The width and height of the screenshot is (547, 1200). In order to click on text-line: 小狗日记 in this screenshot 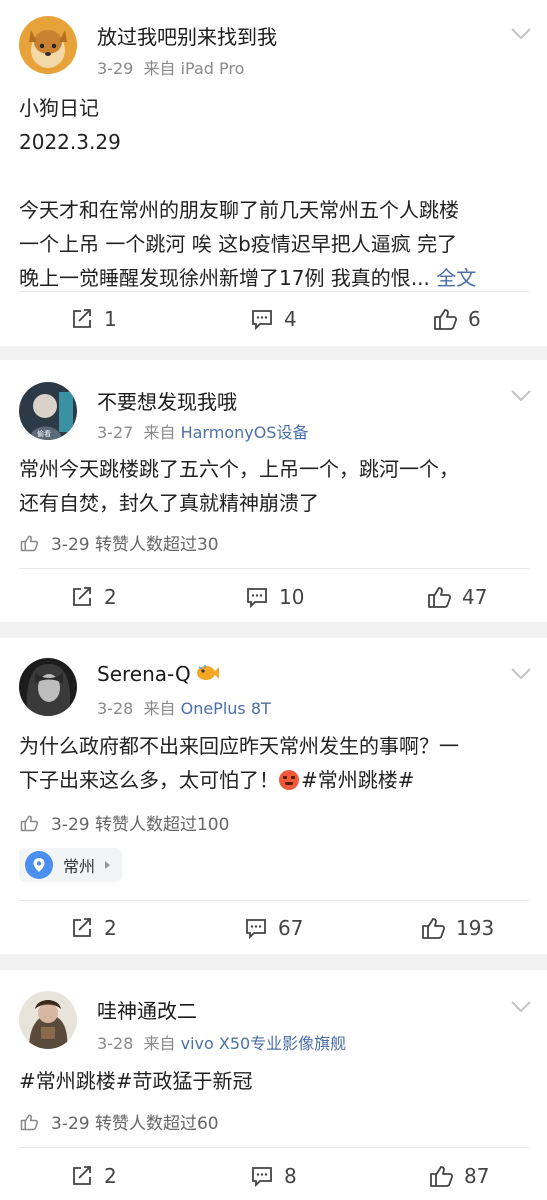, I will do `click(59, 108)`.